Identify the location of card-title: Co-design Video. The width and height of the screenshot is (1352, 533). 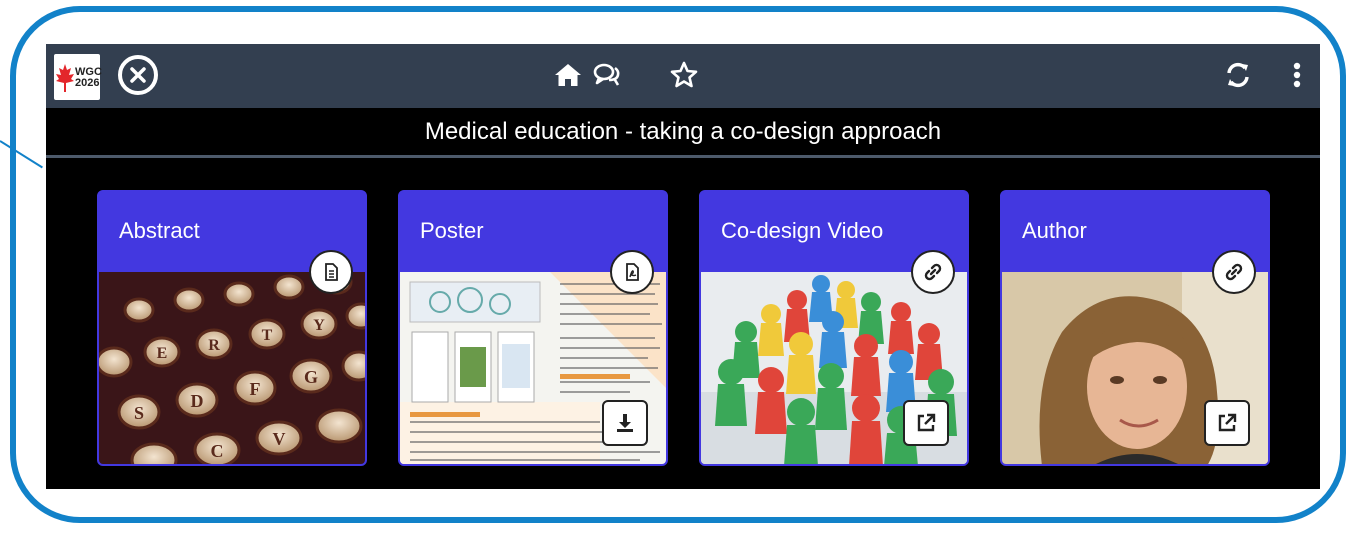
(802, 230).